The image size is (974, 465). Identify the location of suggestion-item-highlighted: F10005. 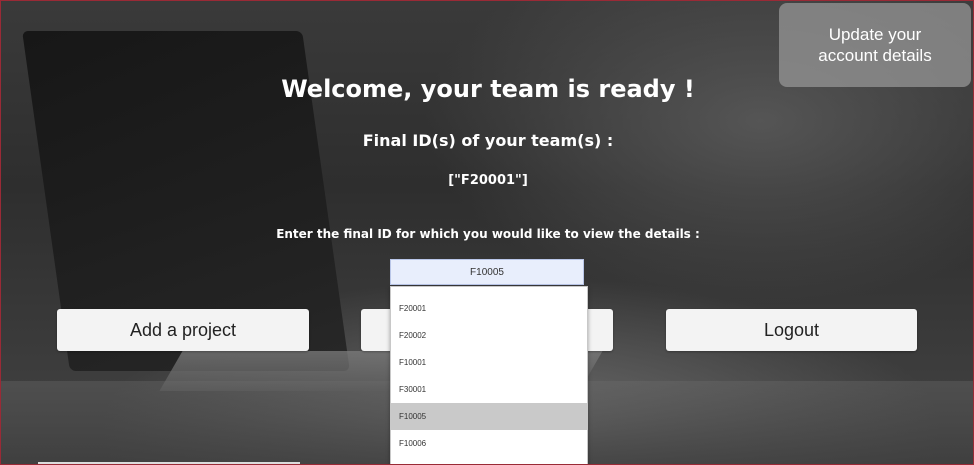
(489, 416).